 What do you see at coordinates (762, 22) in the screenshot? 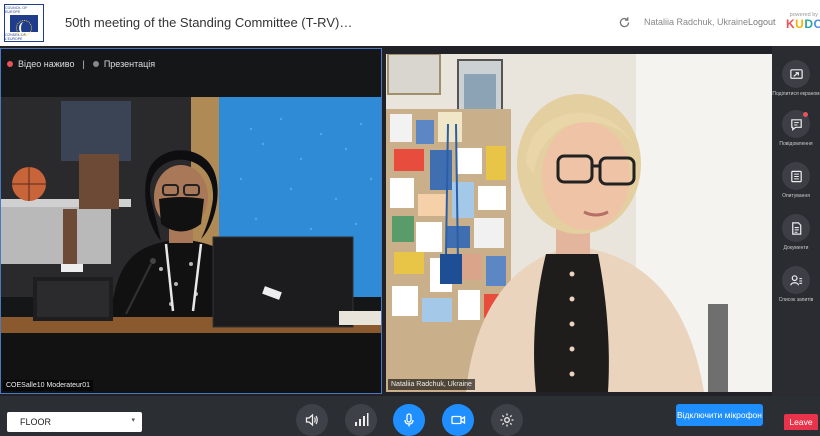
I see `logout-link: Logout` at bounding box center [762, 22].